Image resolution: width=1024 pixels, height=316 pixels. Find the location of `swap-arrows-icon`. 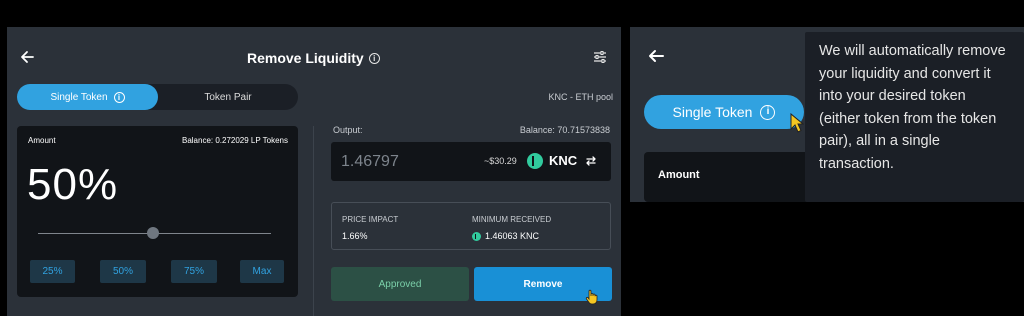

swap-arrows-icon is located at coordinates (591, 161).